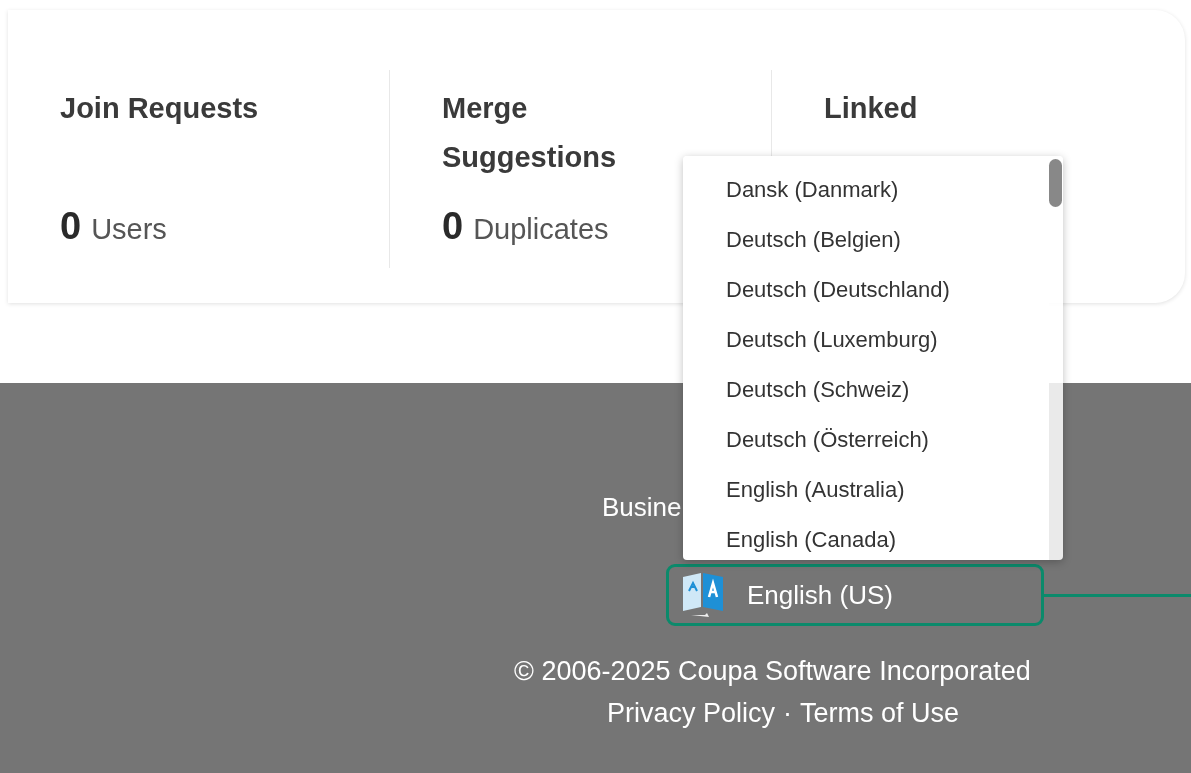 The height and width of the screenshot is (773, 1191). Describe the element at coordinates (529, 133) in the screenshot. I see `stat-title: Merge Suggestions` at that location.